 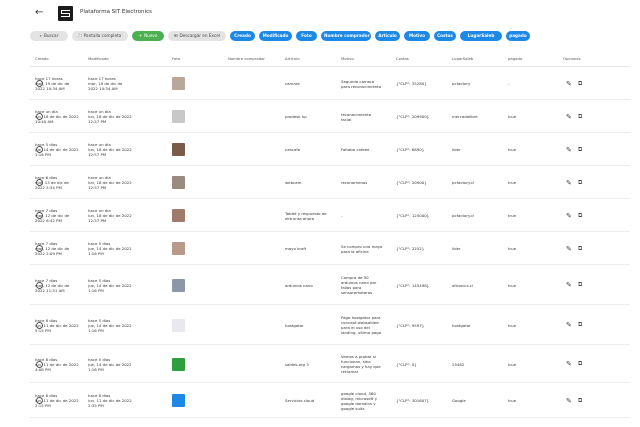 What do you see at coordinates (61, 215) in the screenshot?
I see `created-cell: hace 7 días mar, 12 de dic de 2022 6:42 PM` at bounding box center [61, 215].